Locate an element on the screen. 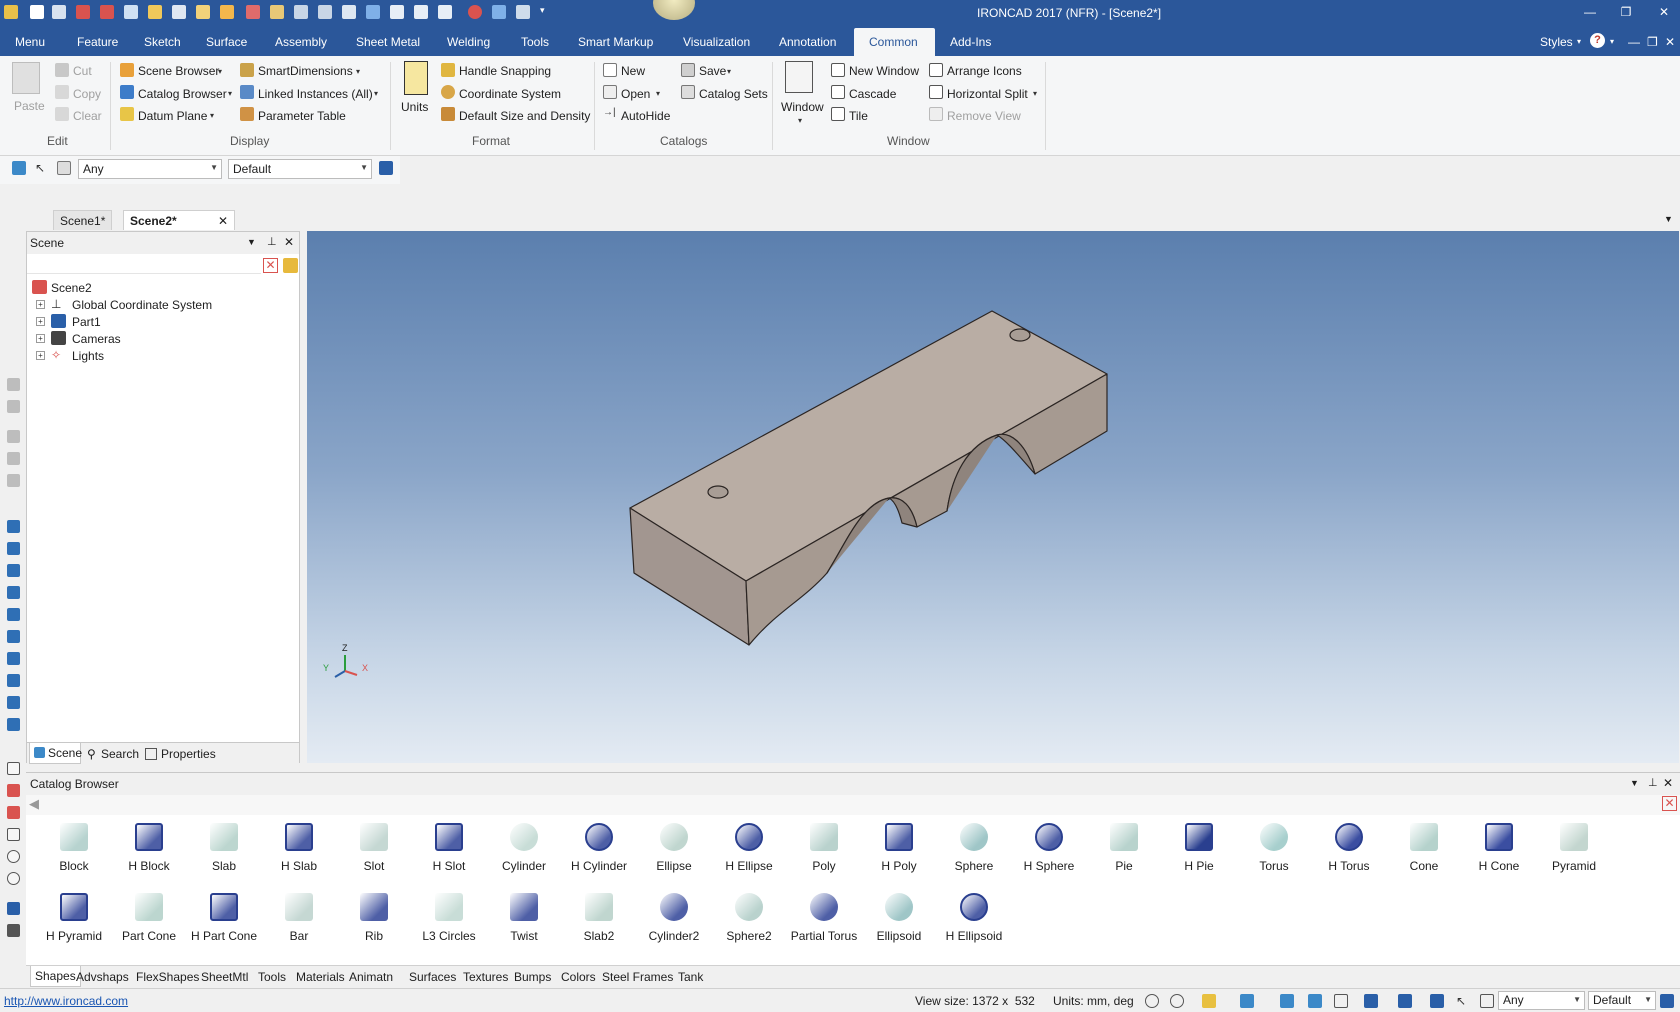  catalog-tab-tools: Tools is located at coordinates (272, 977).